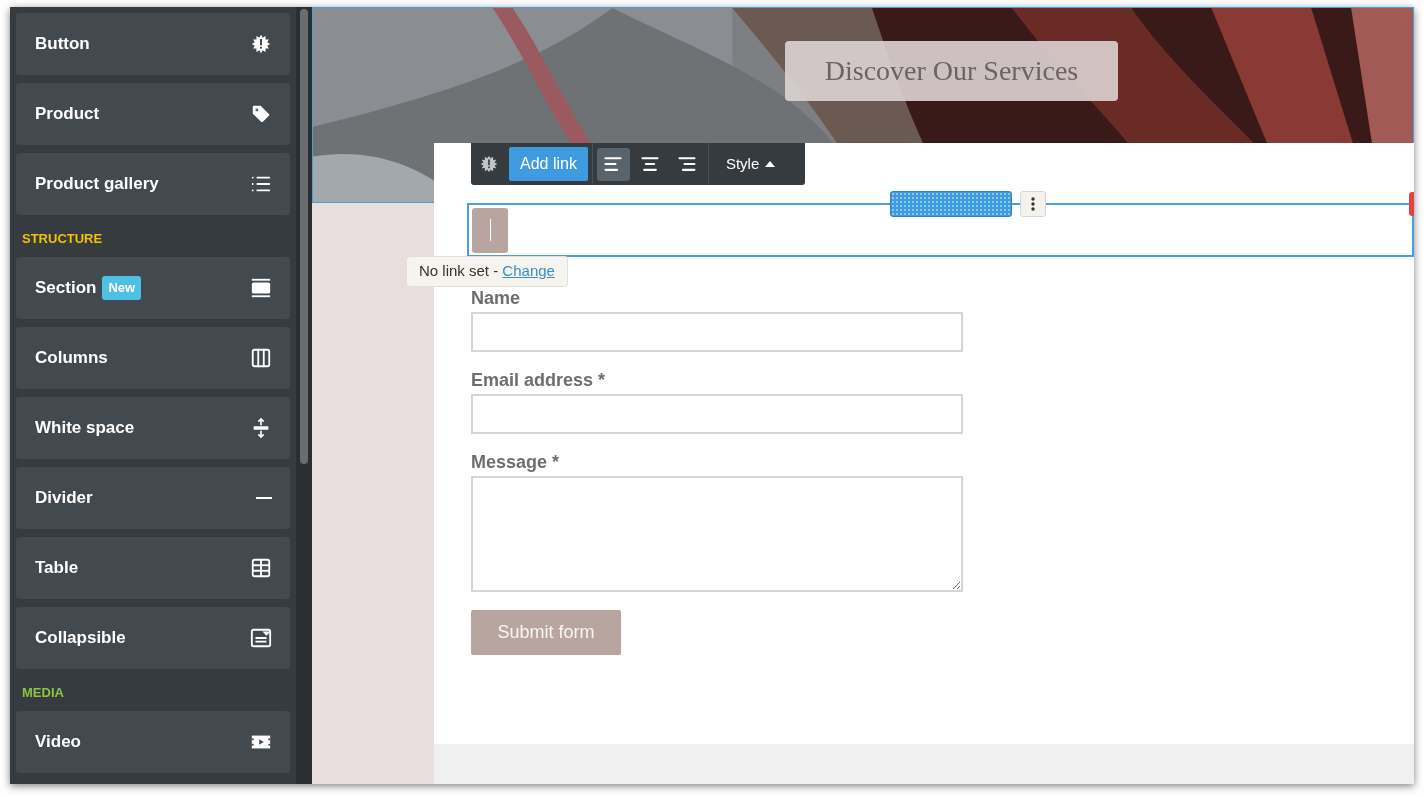 This screenshot has height=797, width=1424. What do you see at coordinates (687, 164) in the screenshot?
I see `align-right-icon` at bounding box center [687, 164].